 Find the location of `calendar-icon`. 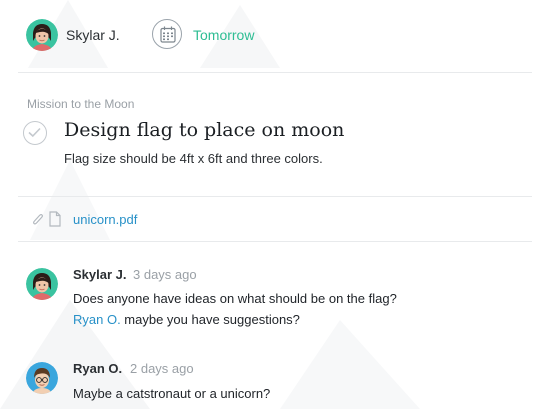

calendar-icon is located at coordinates (168, 34).